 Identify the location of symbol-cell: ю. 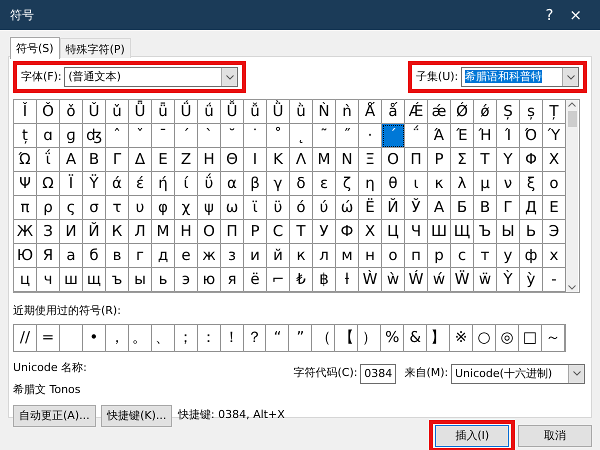
(209, 280).